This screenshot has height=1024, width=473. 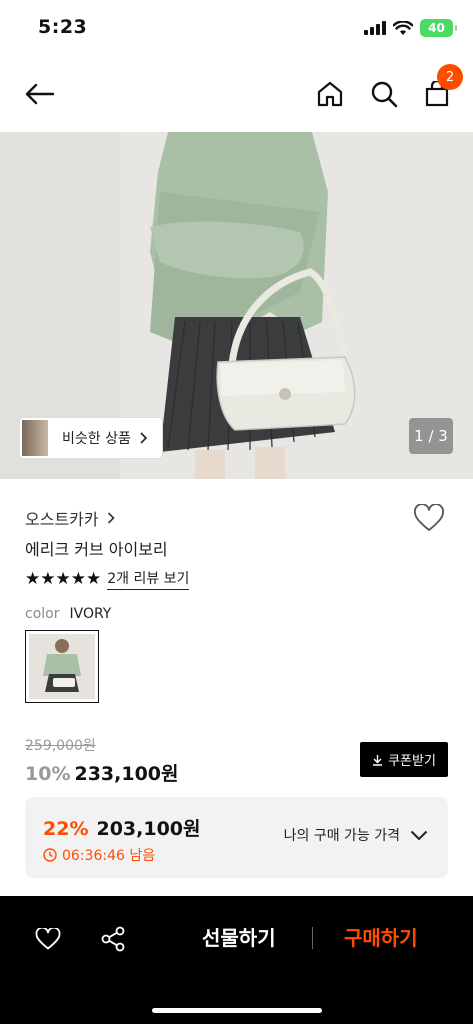 I want to click on cart-count-badge: 2, so click(x=450, y=77).